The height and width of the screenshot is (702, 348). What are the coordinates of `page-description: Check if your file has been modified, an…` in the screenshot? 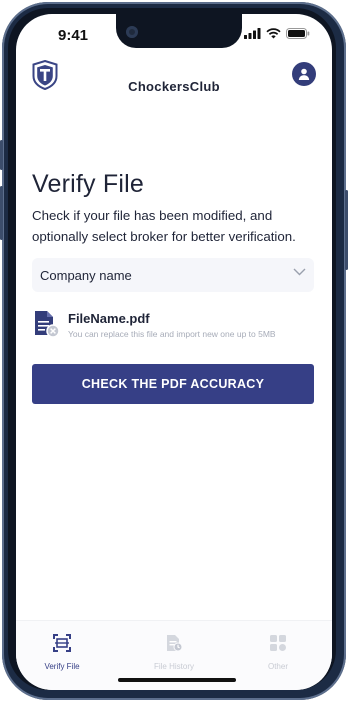 It's located at (164, 226).